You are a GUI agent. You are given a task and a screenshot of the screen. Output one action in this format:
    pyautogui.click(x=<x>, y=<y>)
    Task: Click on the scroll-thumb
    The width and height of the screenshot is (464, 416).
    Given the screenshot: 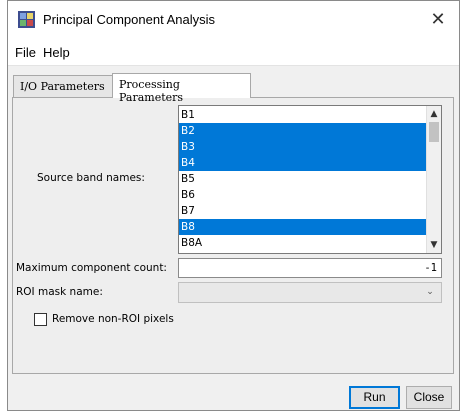 What is the action you would take?
    pyautogui.click(x=434, y=132)
    